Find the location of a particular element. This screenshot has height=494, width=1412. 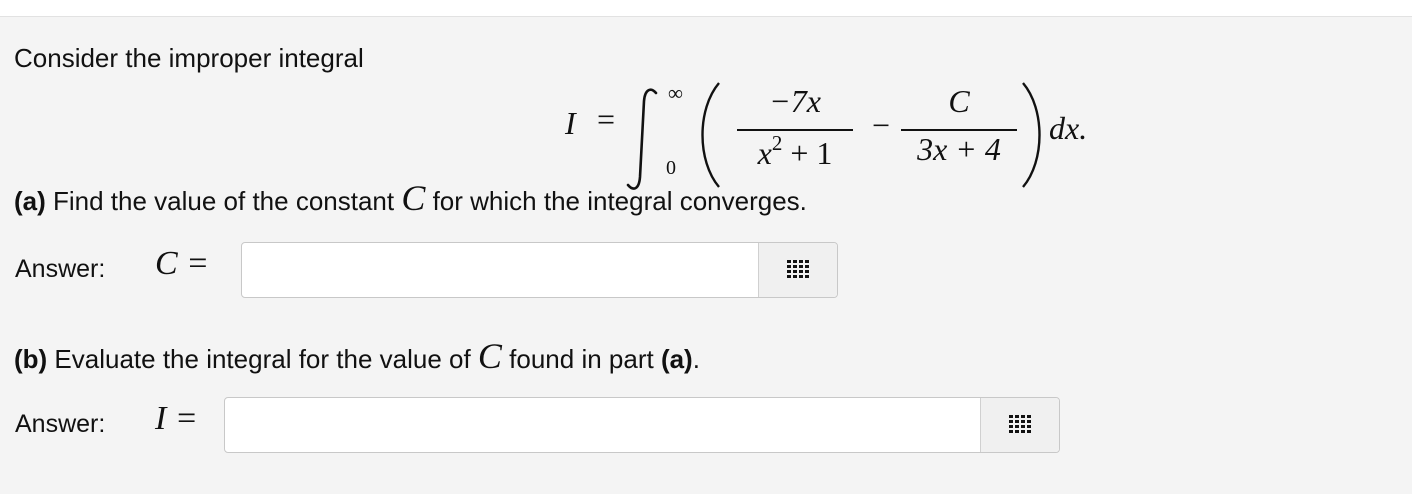

fraction-one-numerator: −7x is located at coordinates (795, 101).